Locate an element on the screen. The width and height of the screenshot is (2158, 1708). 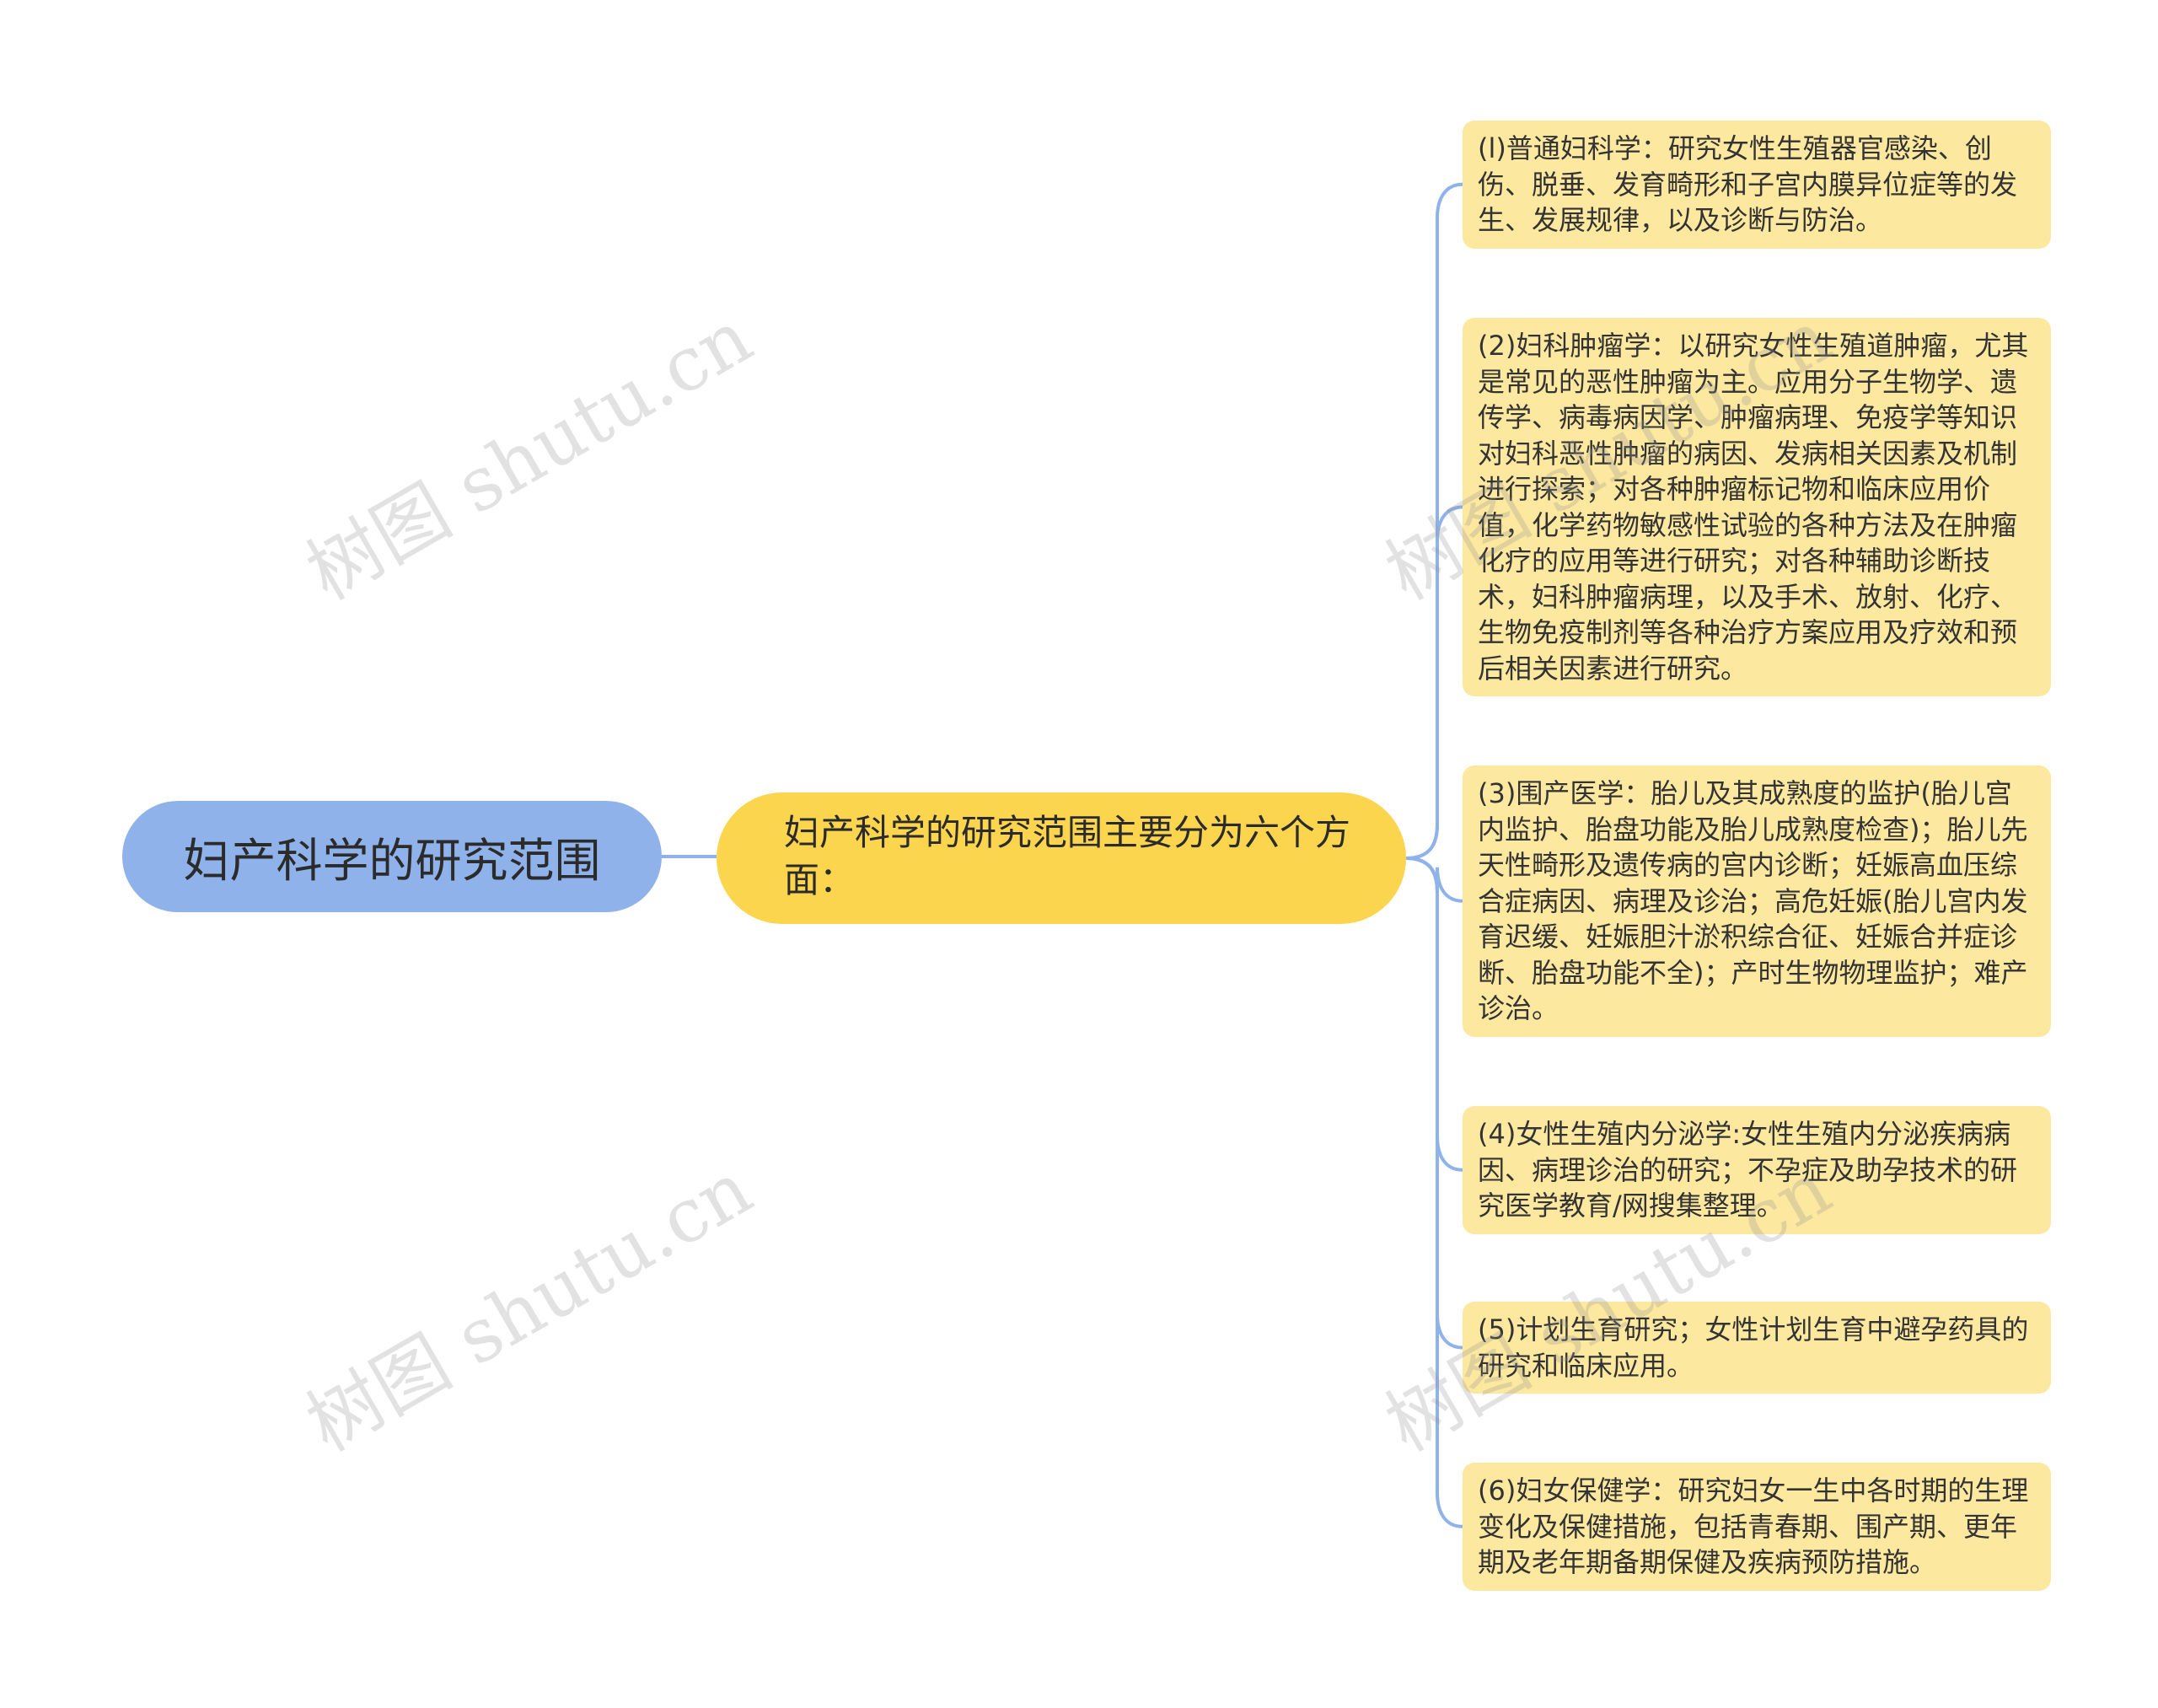
main-topic-label: 妇产科学的研究范围主要分为六个方面： is located at coordinates (1067, 856).